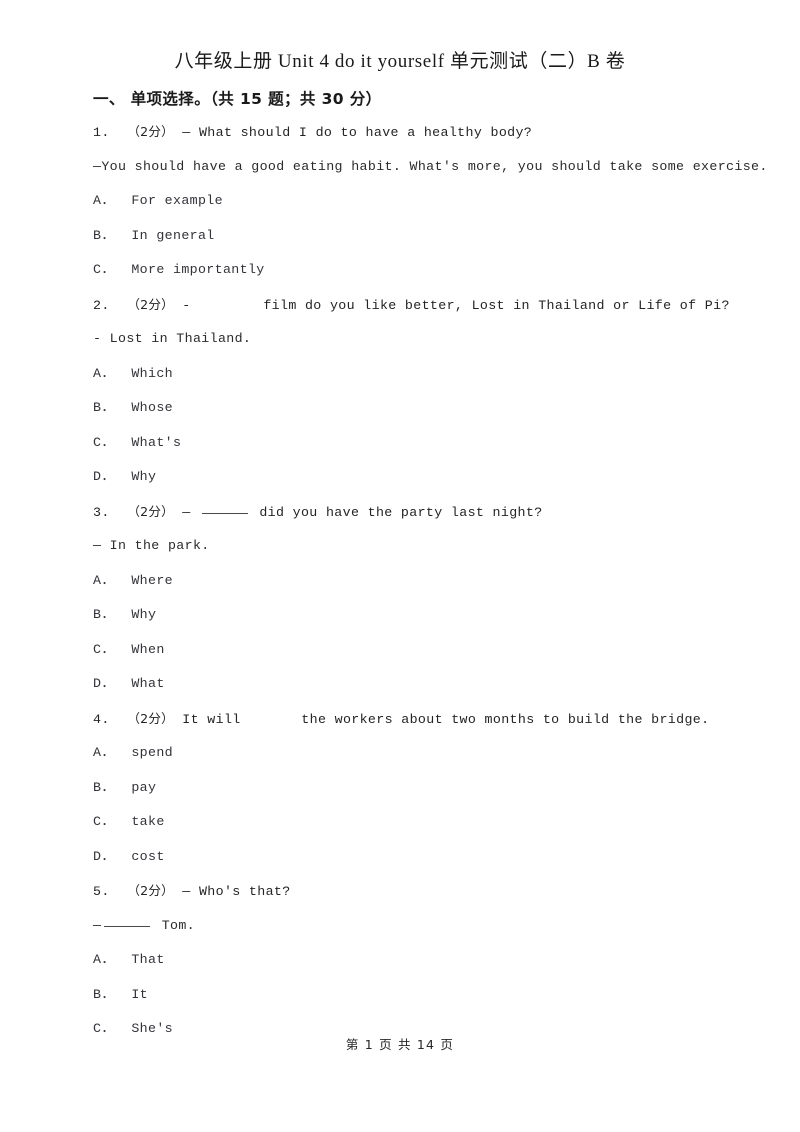 The image size is (800, 1132). Describe the element at coordinates (101, 719) in the screenshot. I see `question-number: 4.` at that location.